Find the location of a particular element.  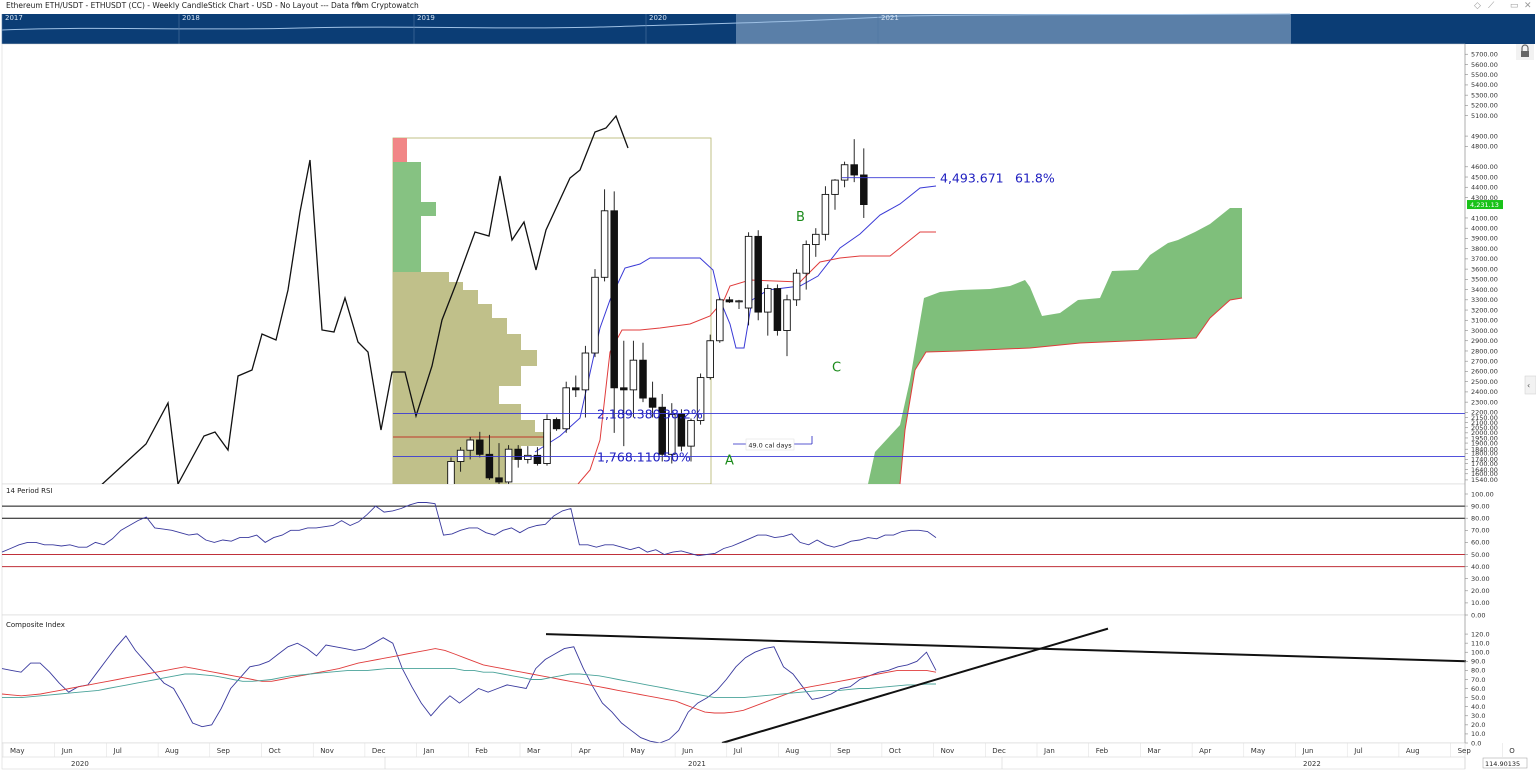

fibonacci-percent-label: 38.2% is located at coordinates (683, 413).